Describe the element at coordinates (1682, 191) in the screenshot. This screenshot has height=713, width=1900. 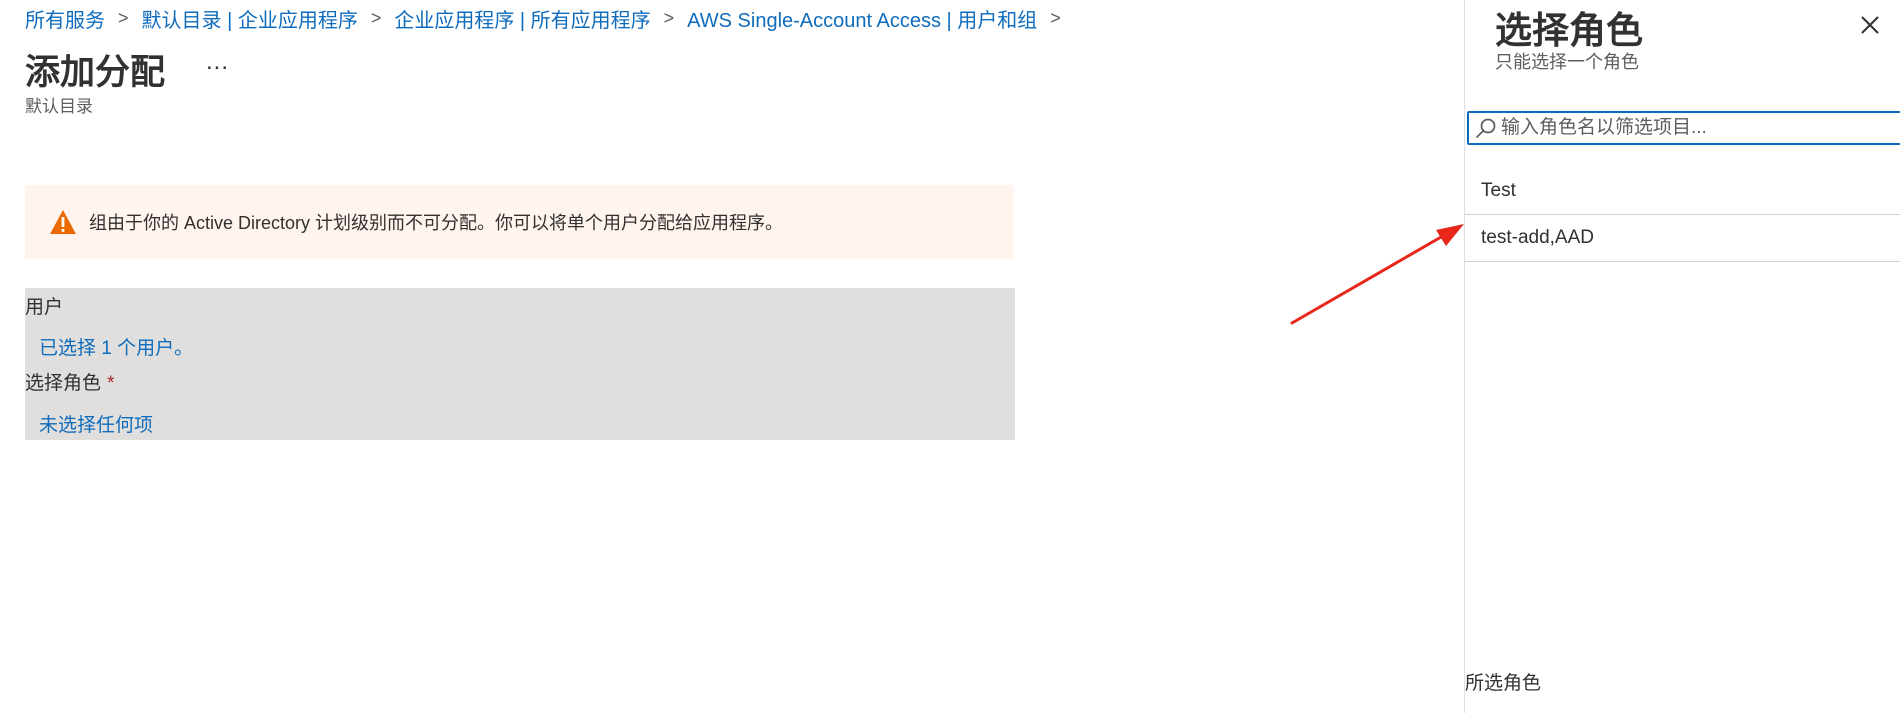
I see `role-item-test: Test` at that location.